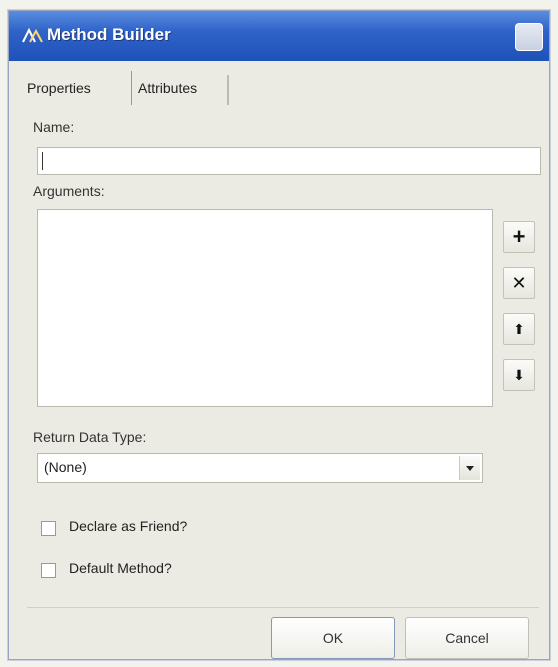 Image resolution: width=558 pixels, height=667 pixels. I want to click on add-argument-button: +, so click(519, 237).